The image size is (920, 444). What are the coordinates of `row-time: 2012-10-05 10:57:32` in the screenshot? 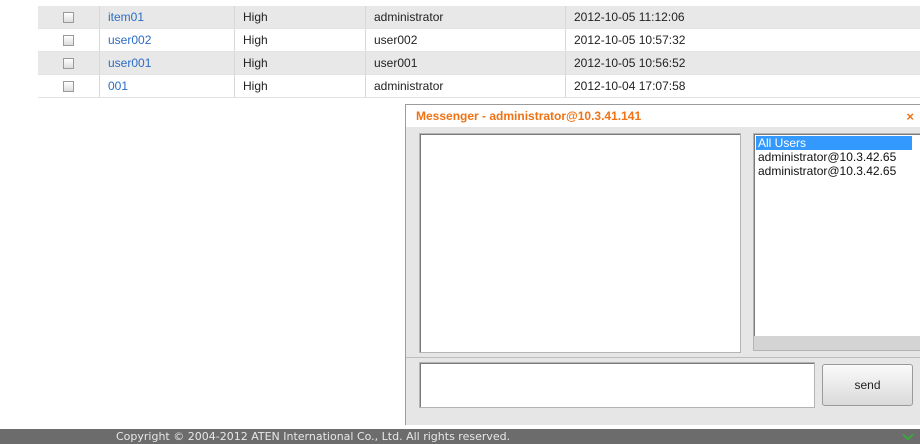 It's located at (630, 40).